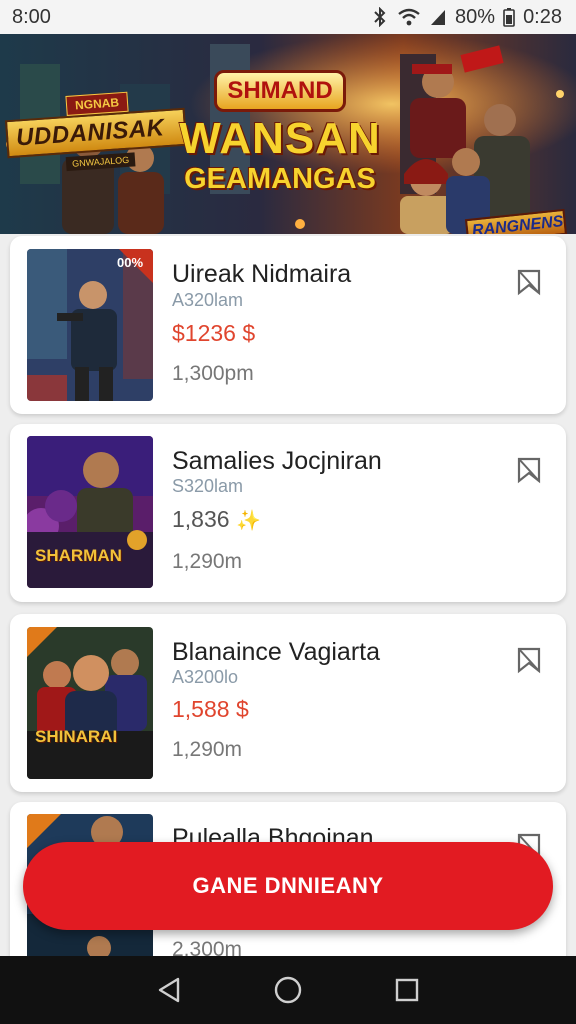  I want to click on sparkle-icon: ✨, so click(248, 521).